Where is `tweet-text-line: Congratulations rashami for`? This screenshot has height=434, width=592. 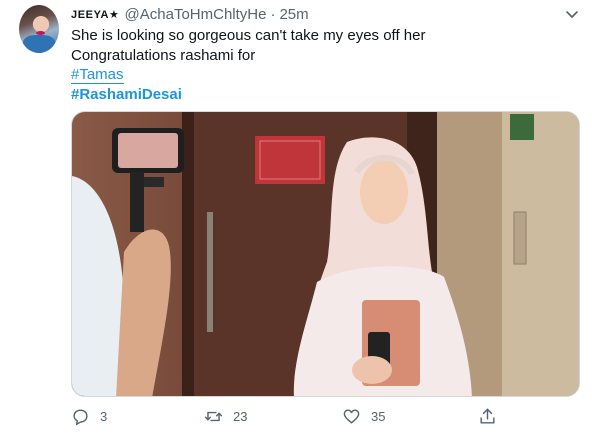
tweet-text-line: Congratulations rashami for is located at coordinates (163, 55).